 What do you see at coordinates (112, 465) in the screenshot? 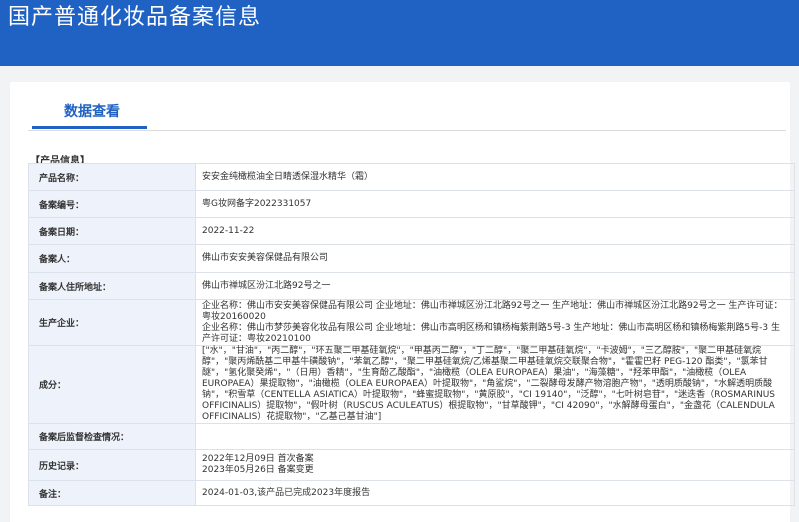
I see `label-history: 历史记录：` at bounding box center [112, 465].